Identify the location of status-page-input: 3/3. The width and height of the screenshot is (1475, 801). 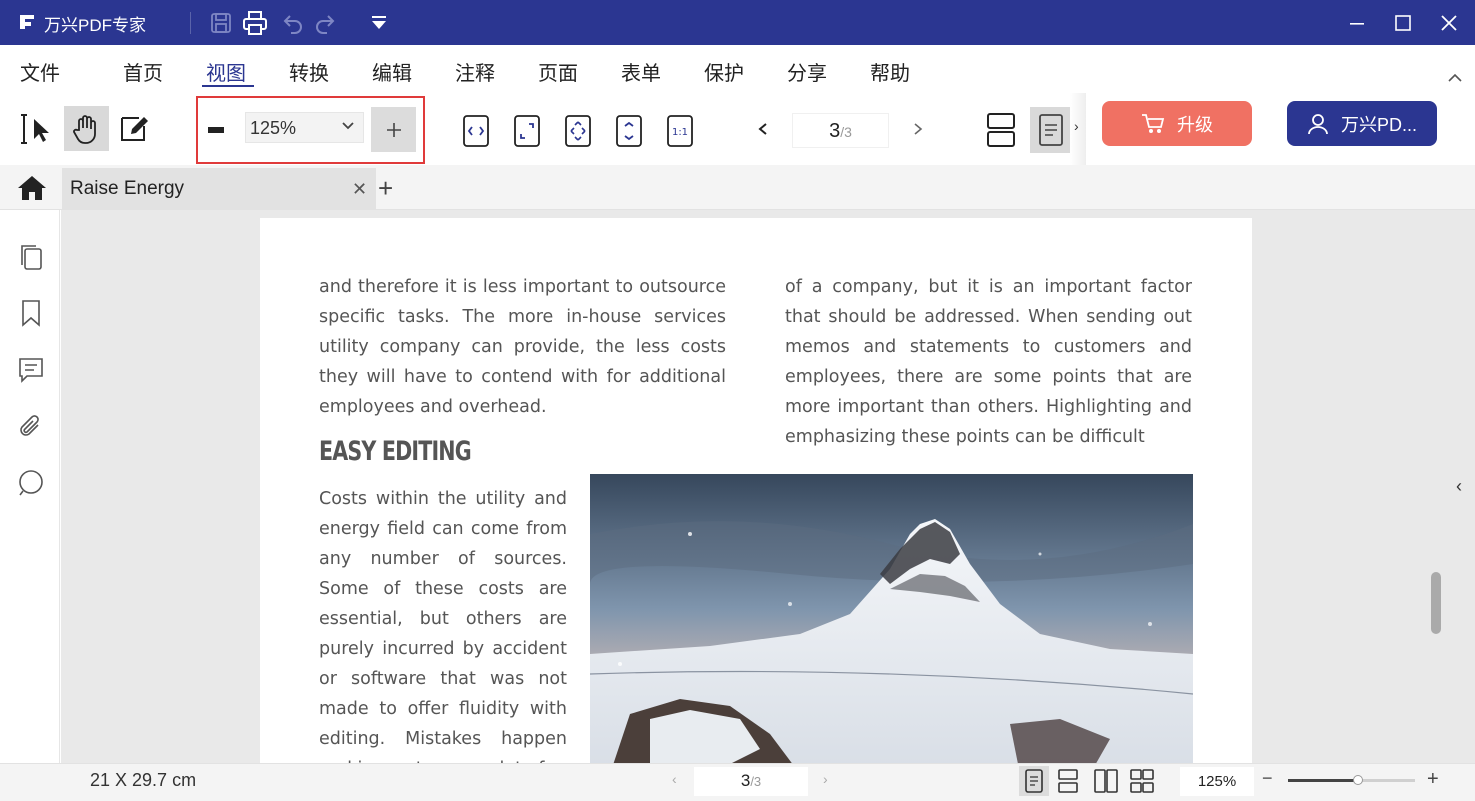
(751, 781).